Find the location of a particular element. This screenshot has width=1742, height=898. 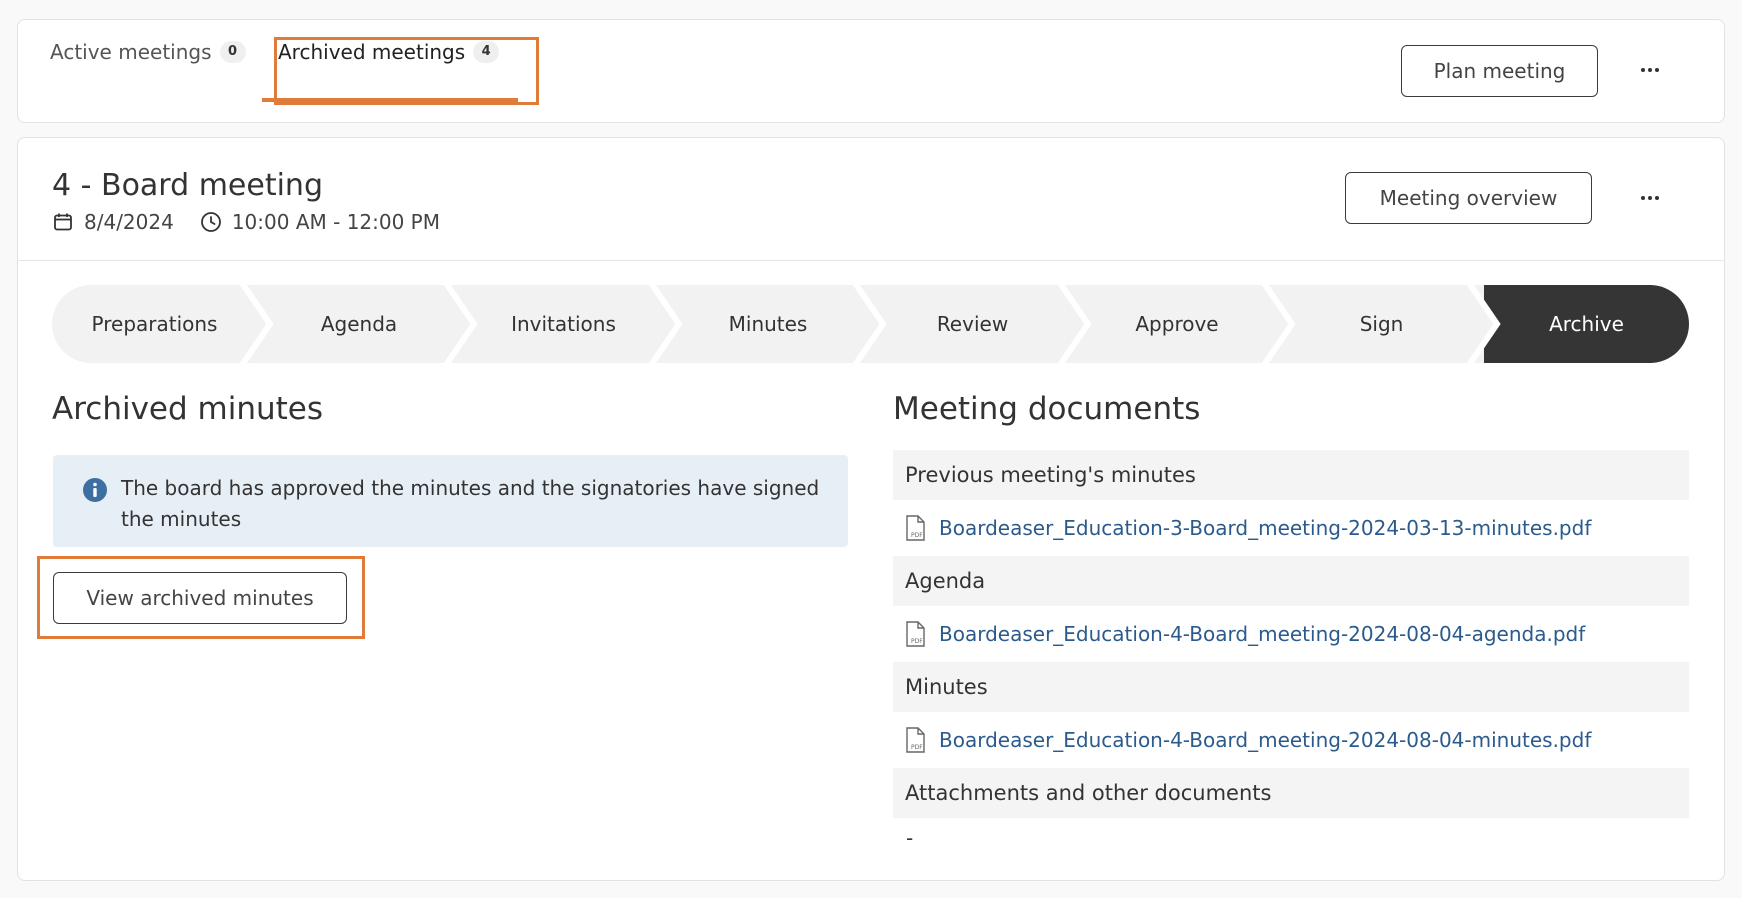

tab-archived-meetings: Archived meetings 4 is located at coordinates (389, 52).